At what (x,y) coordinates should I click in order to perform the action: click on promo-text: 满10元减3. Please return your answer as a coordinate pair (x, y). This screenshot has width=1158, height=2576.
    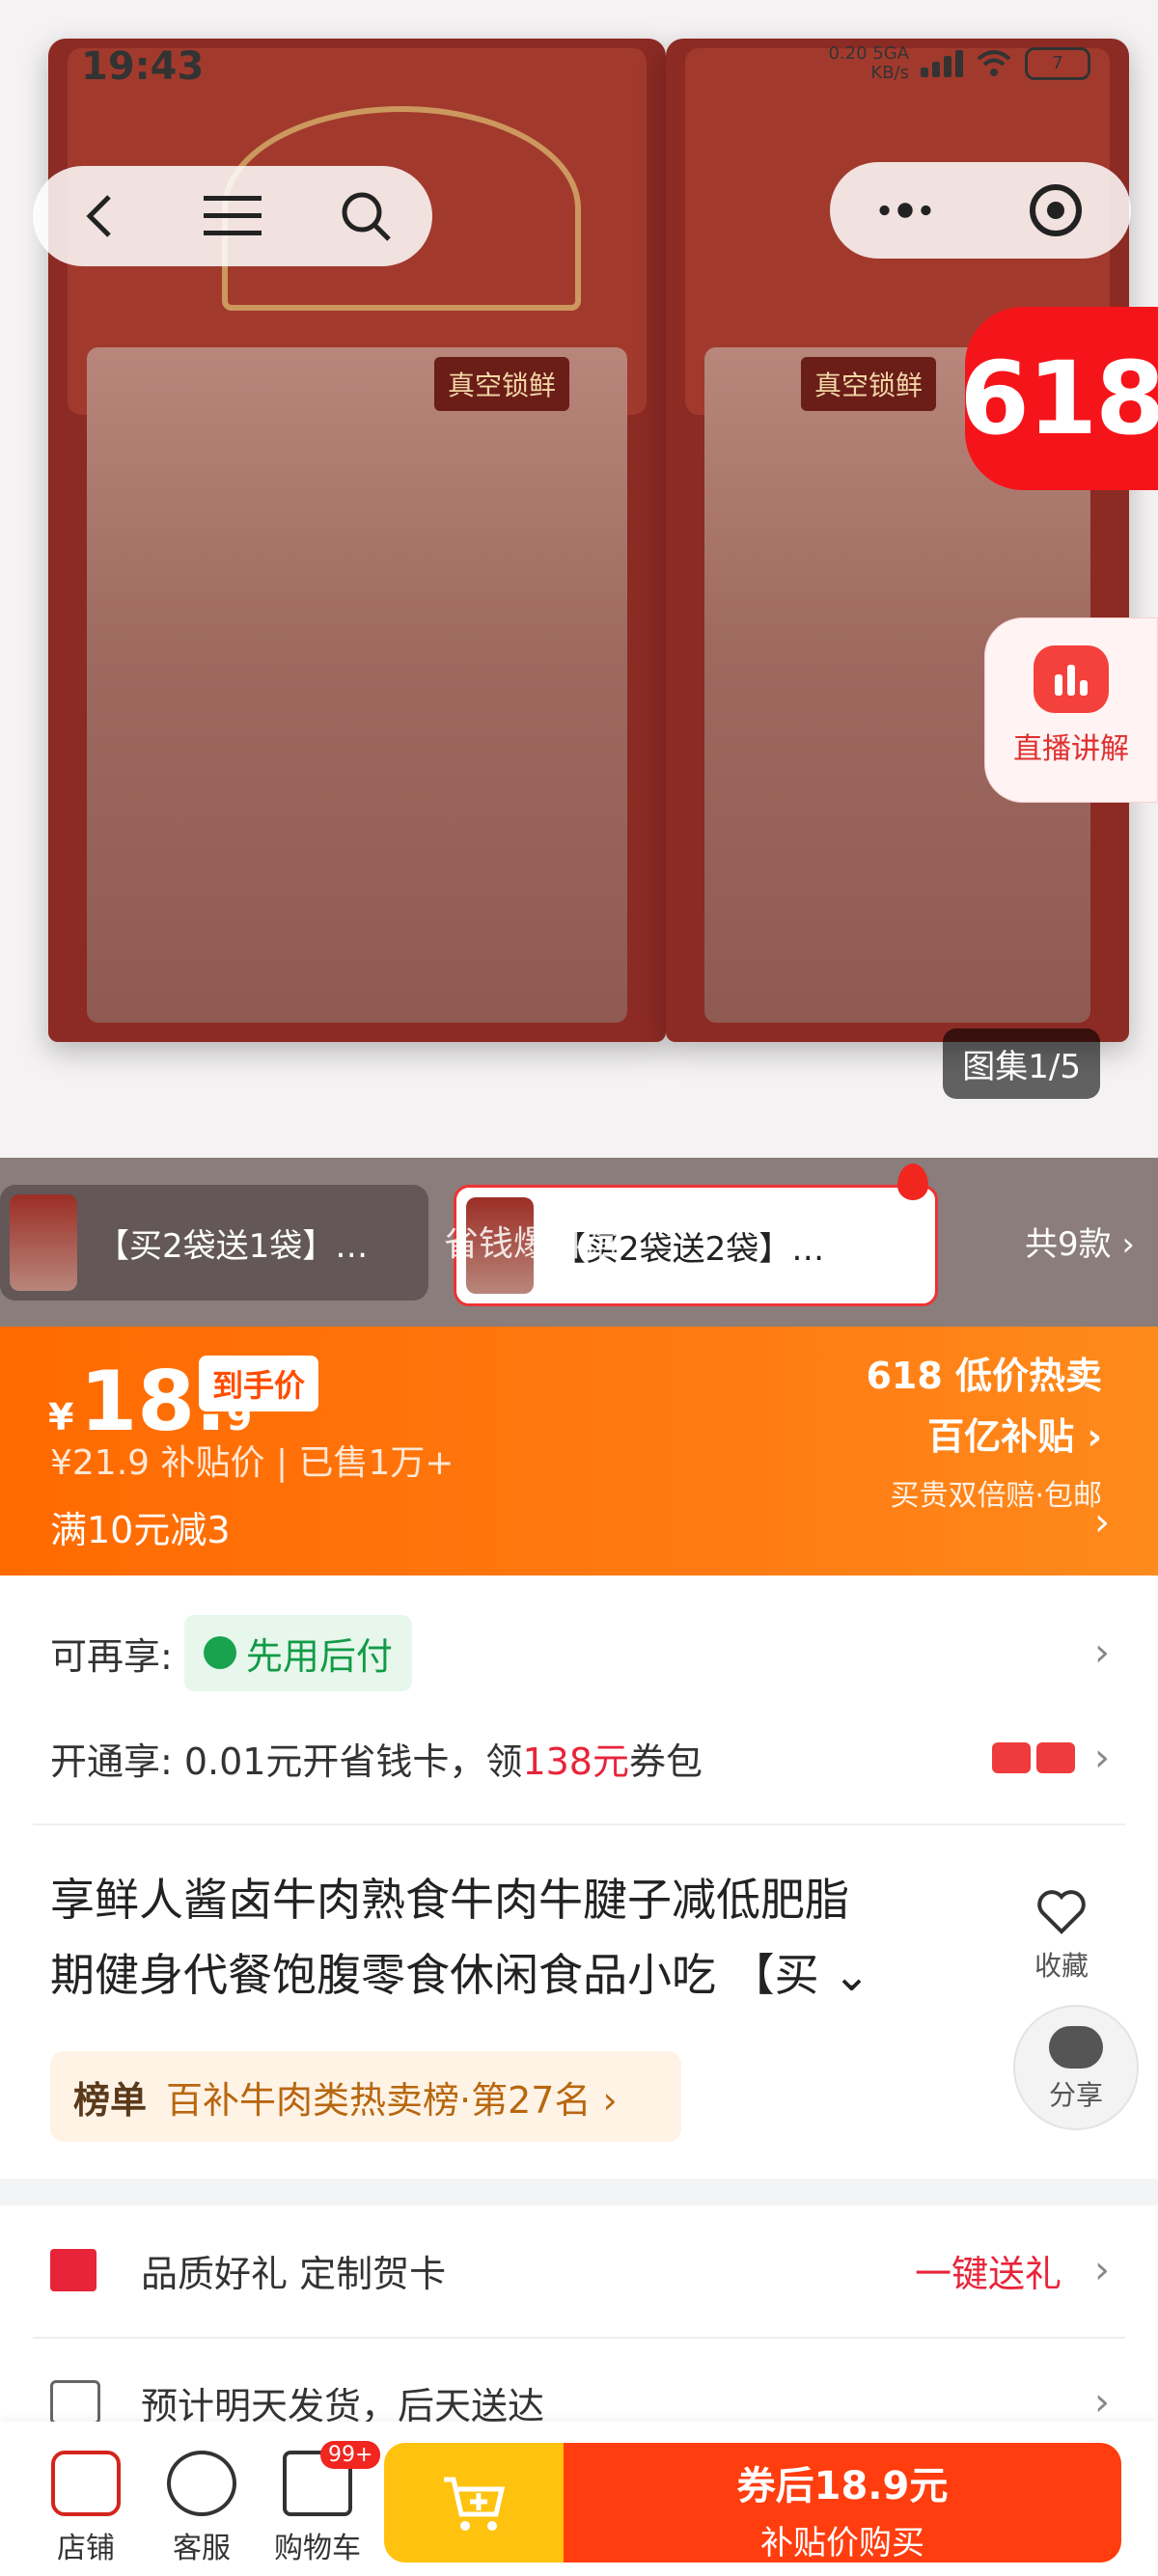
    Looking at the image, I should click on (140, 1527).